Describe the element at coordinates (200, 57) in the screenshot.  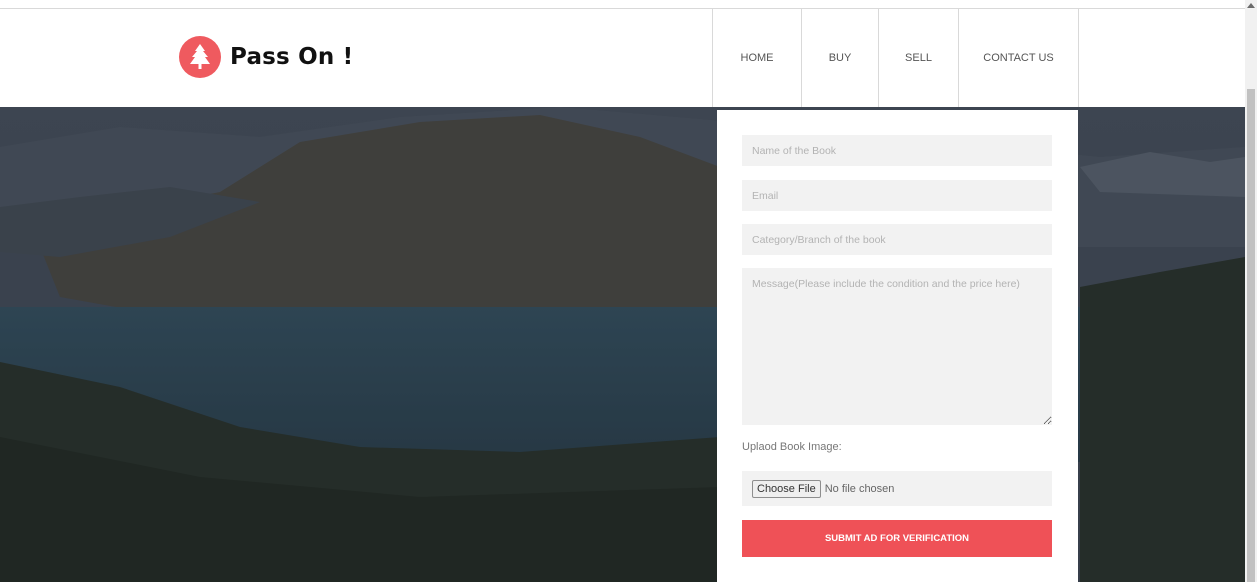
I see `tree-icon` at that location.